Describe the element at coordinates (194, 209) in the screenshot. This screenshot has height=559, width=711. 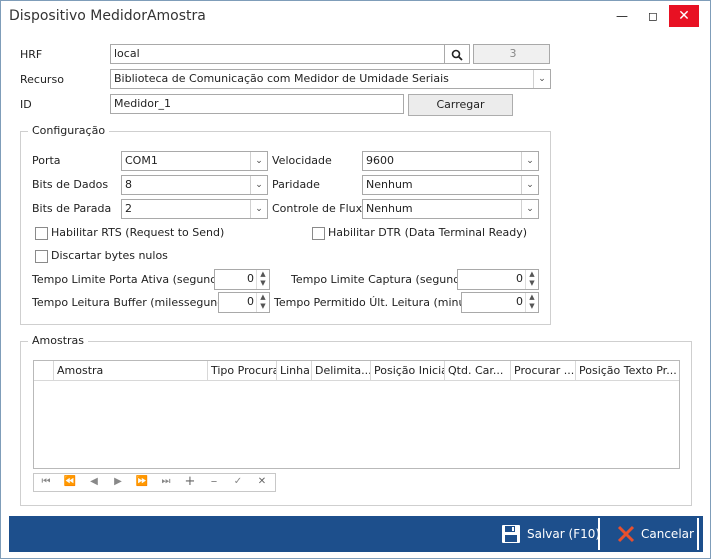
I see `bits-parada-select: 2 ⌄` at that location.